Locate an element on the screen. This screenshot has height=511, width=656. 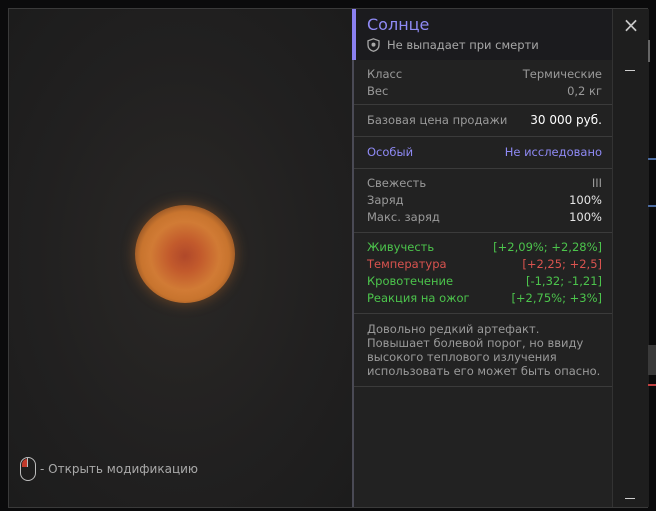
stat-value: Термические is located at coordinates (562, 74).